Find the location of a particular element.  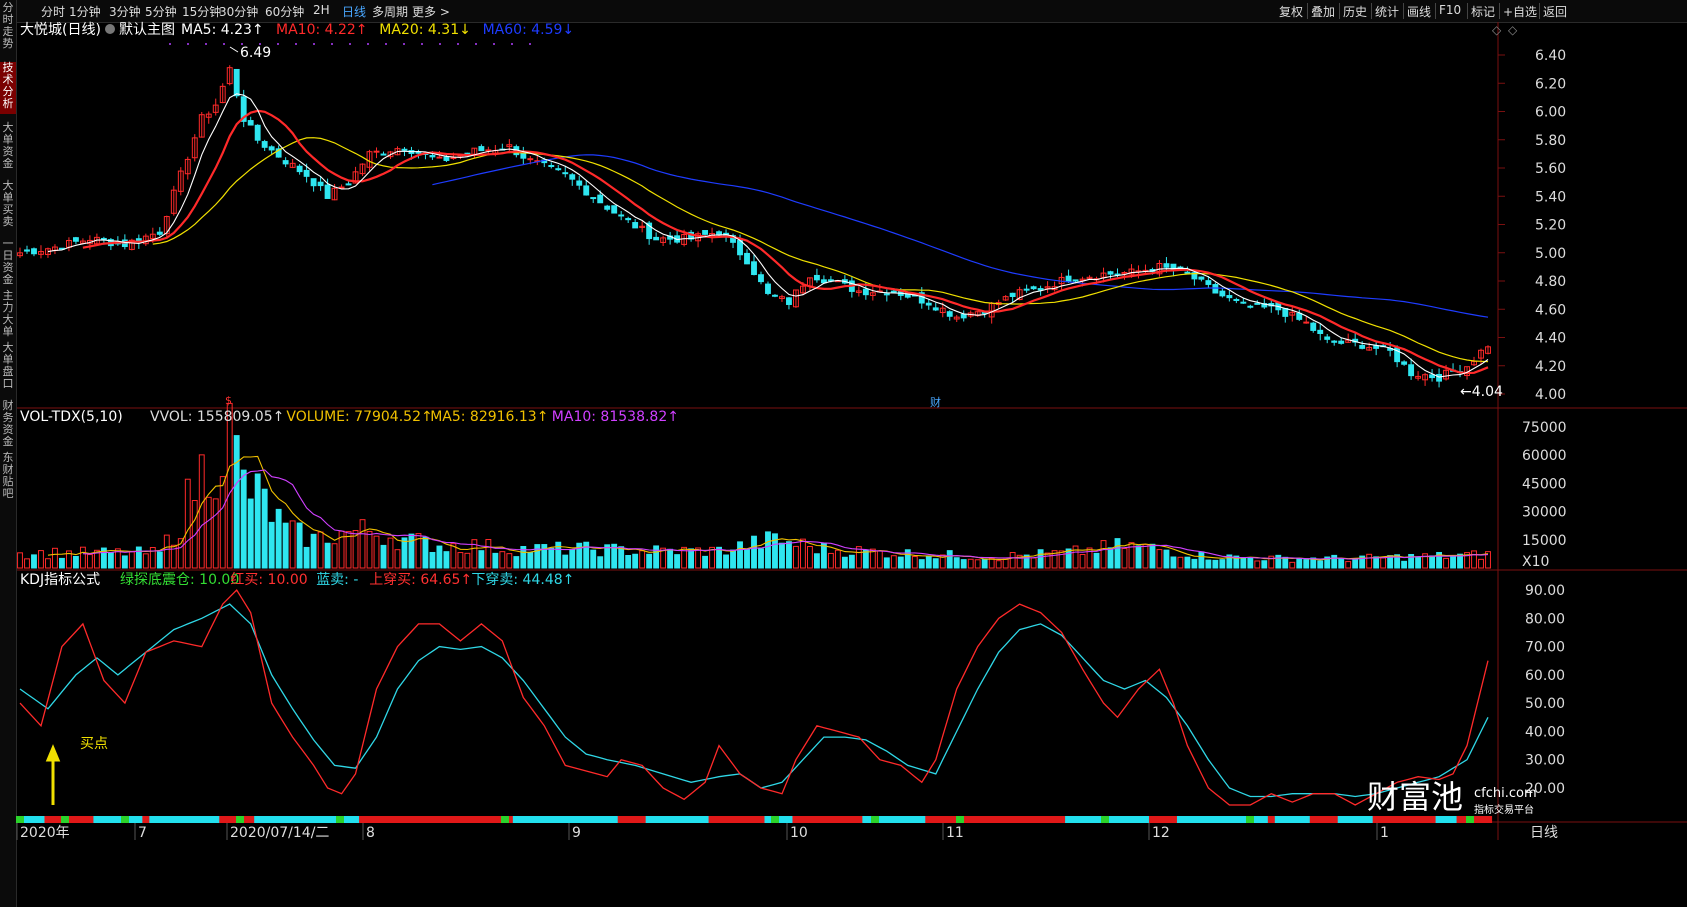

kdj-indicator-4: 下穿卖: 44.48↑ is located at coordinates (522, 580).